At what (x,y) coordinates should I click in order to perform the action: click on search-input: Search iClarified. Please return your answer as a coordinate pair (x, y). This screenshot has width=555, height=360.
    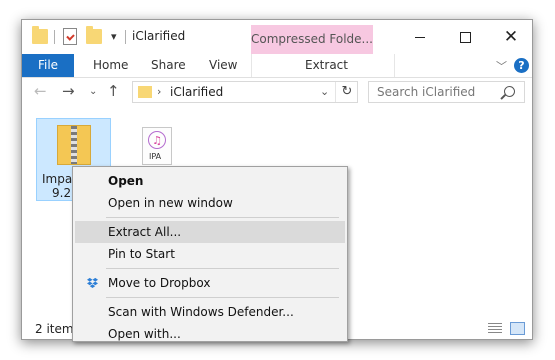
    Looking at the image, I should click on (426, 92).